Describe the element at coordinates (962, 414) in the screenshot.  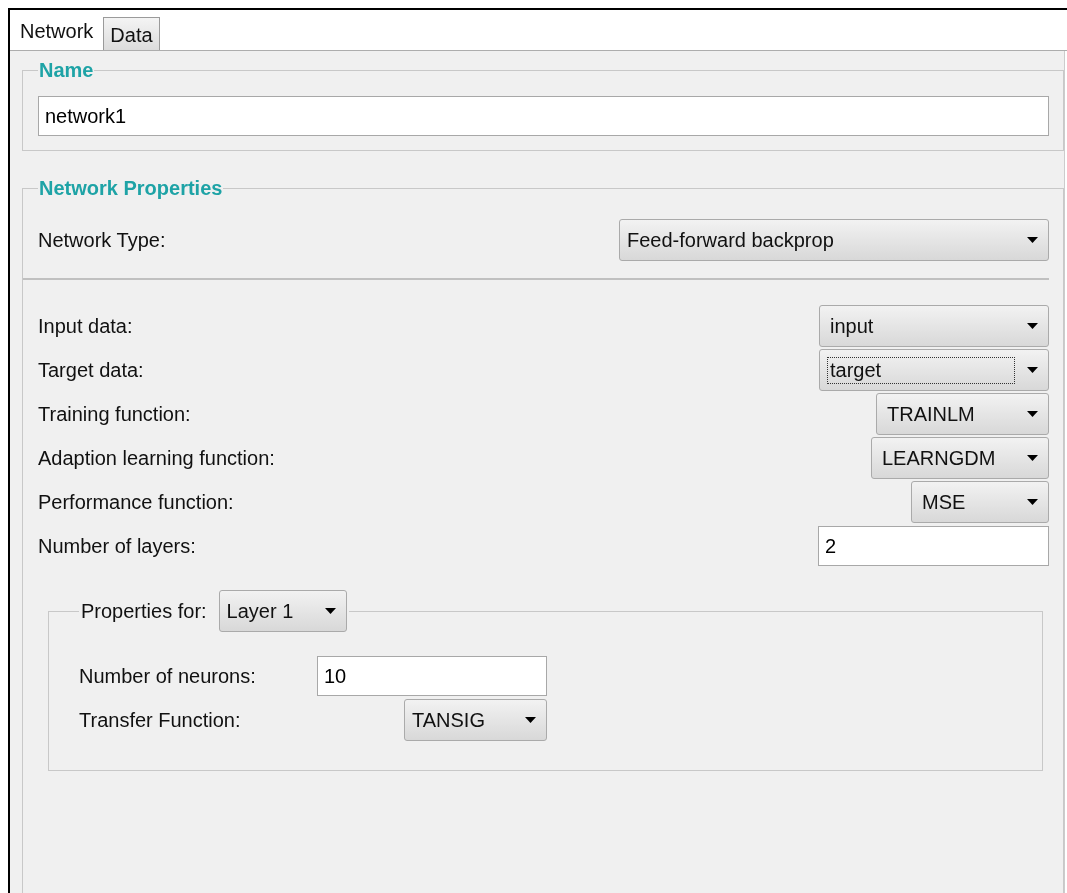
I see `dropdown: TRAINLM` at that location.